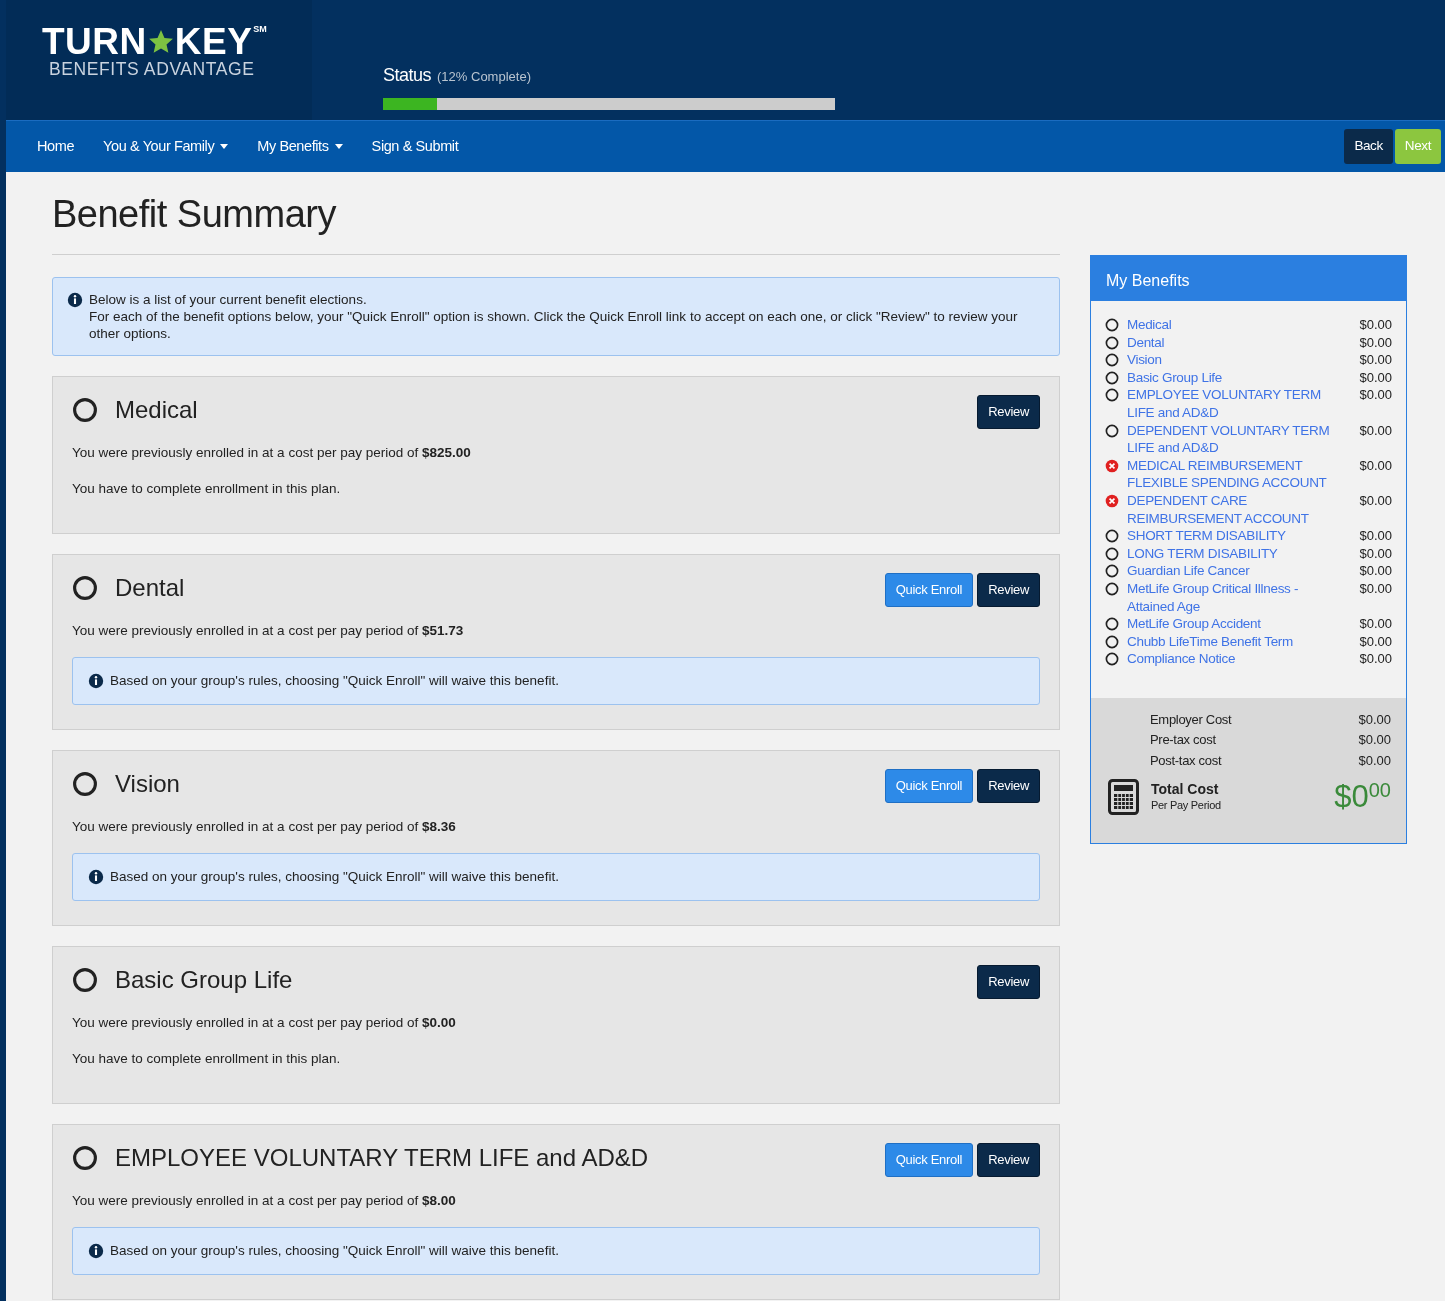  Describe the element at coordinates (264, 1200) in the screenshot. I see `cost-text: You were previously enrolled in at a cost per pay period of $8.00` at that location.